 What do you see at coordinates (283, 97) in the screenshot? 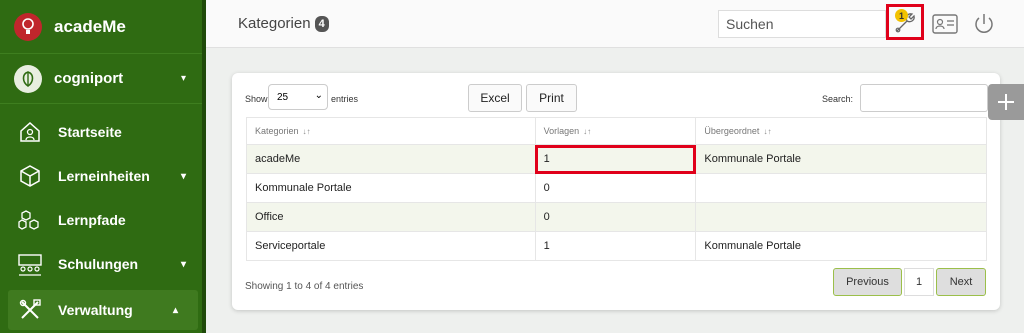
I see `page-size-value: 25` at bounding box center [283, 97].